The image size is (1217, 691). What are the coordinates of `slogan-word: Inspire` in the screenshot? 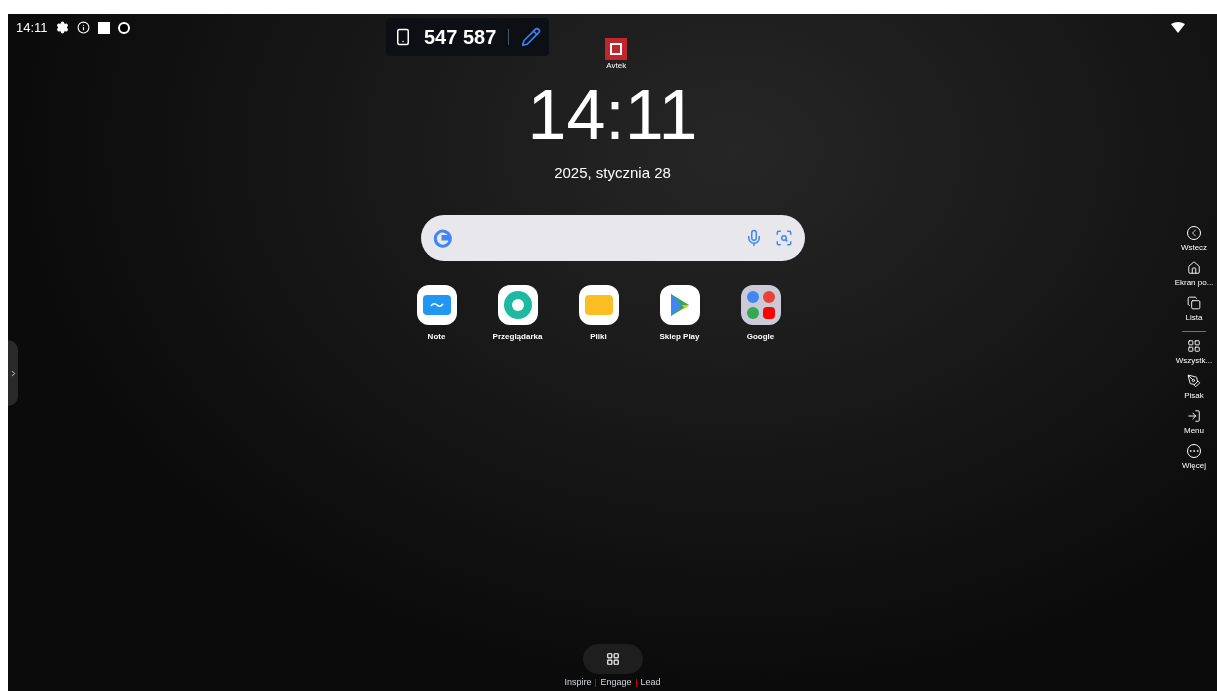 It's located at (578, 682).